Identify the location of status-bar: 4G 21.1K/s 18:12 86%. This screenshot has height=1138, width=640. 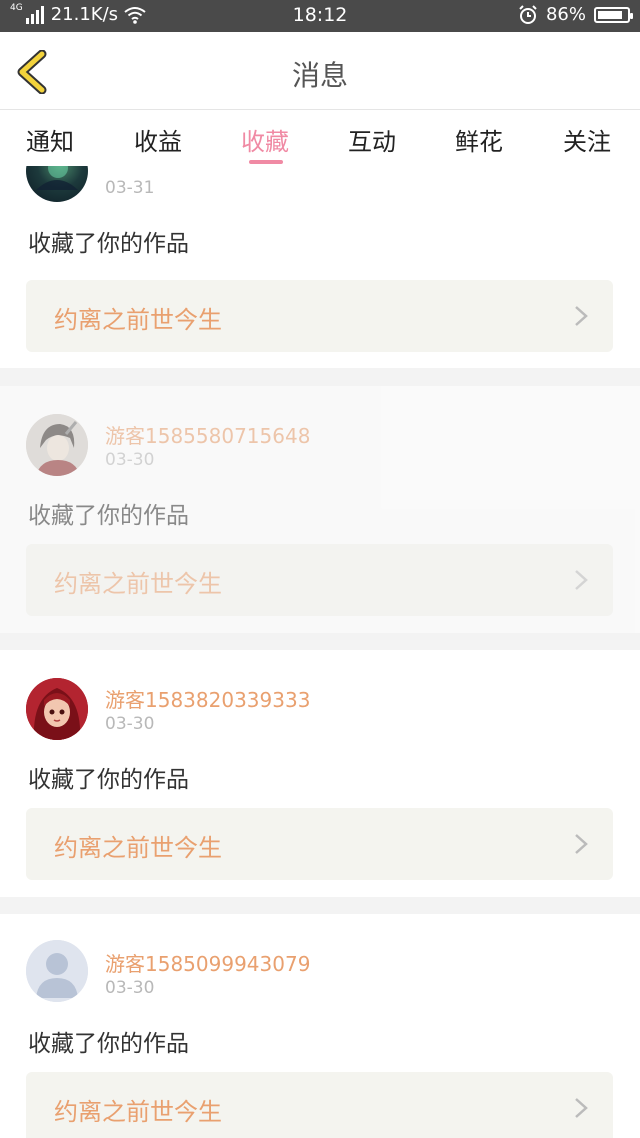
(320, 16).